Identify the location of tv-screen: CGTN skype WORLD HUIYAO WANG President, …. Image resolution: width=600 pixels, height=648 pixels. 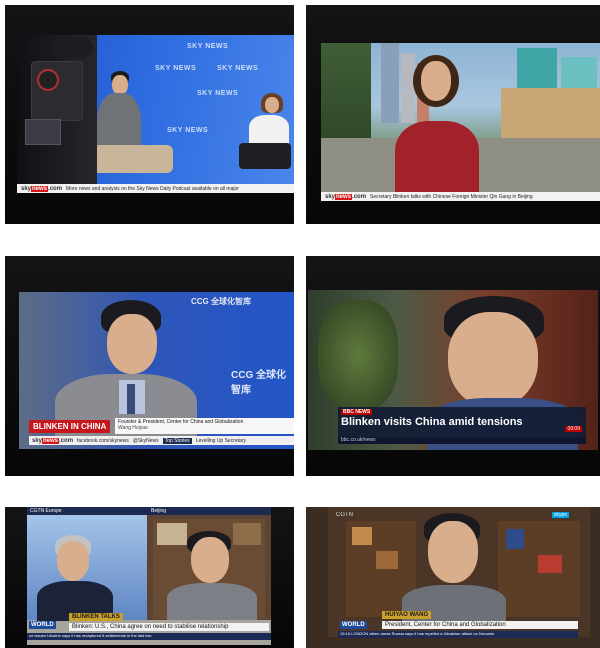
(453, 577).